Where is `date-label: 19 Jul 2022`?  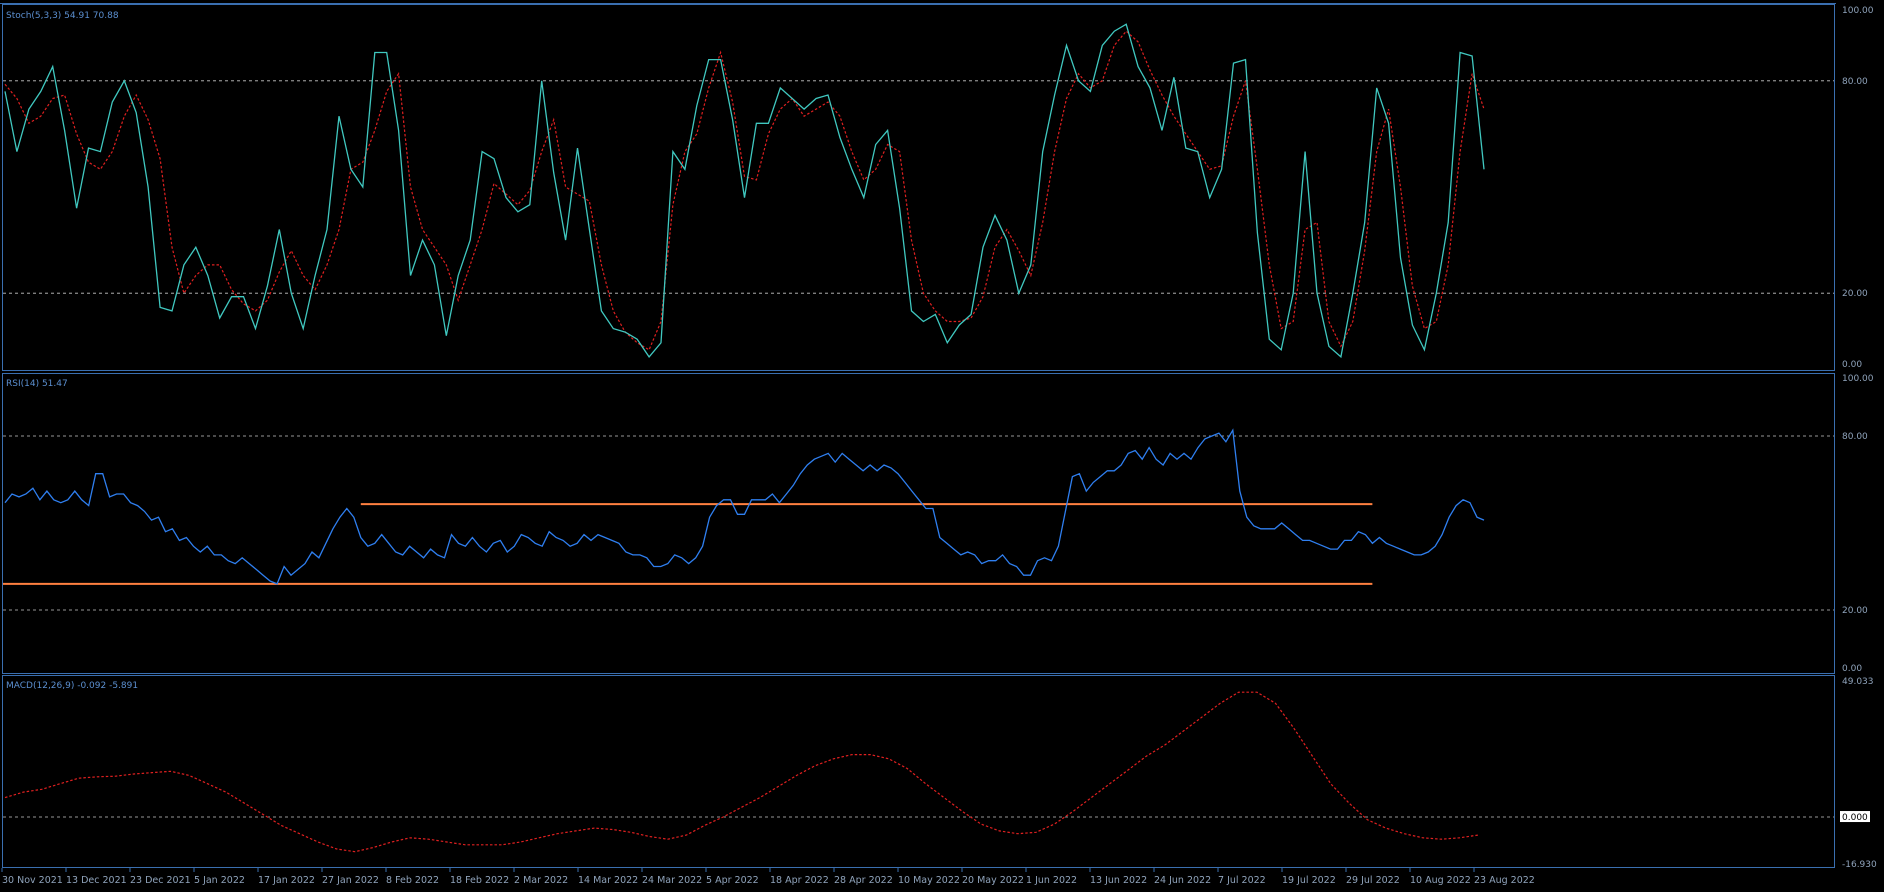 date-label: 19 Jul 2022 is located at coordinates (1309, 880).